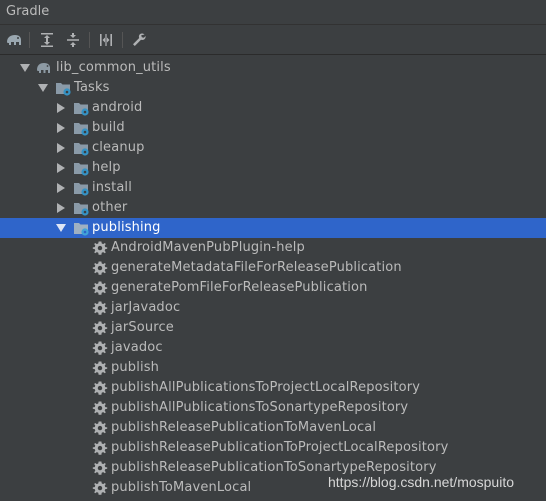 Image resolution: width=546 pixels, height=501 pixels. Describe the element at coordinates (239, 287) in the screenshot. I see `task-label: generatePomFileForReleasePublication` at that location.